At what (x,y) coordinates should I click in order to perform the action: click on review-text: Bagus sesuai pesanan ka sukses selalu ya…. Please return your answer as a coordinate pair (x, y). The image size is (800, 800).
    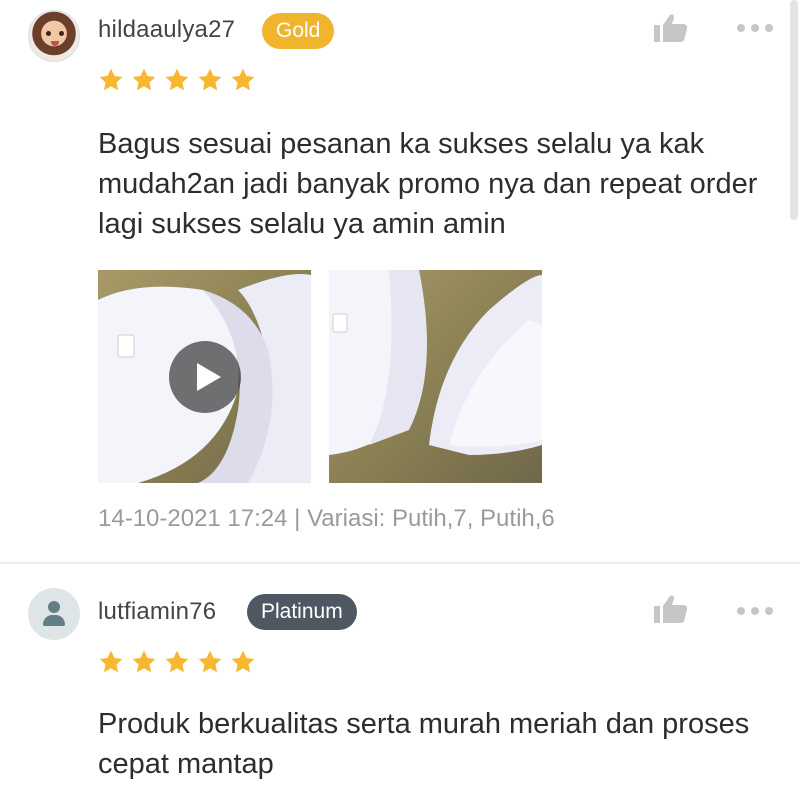
    Looking at the image, I should click on (428, 184).